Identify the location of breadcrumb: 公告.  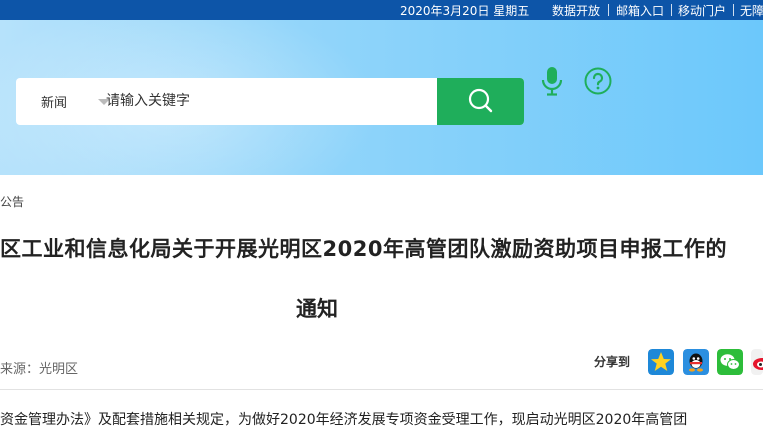
(12, 201).